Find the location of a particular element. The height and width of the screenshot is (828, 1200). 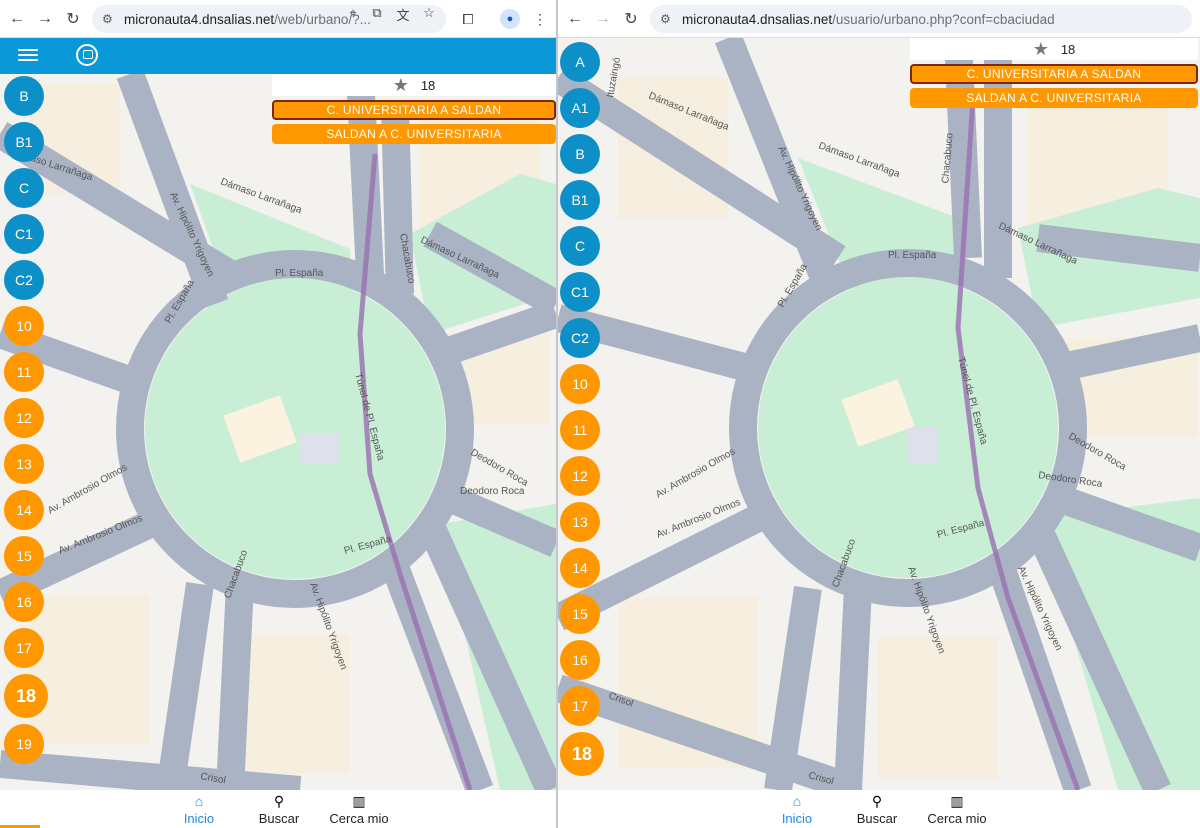

install-app-icon: ⧉ is located at coordinates (377, 13).